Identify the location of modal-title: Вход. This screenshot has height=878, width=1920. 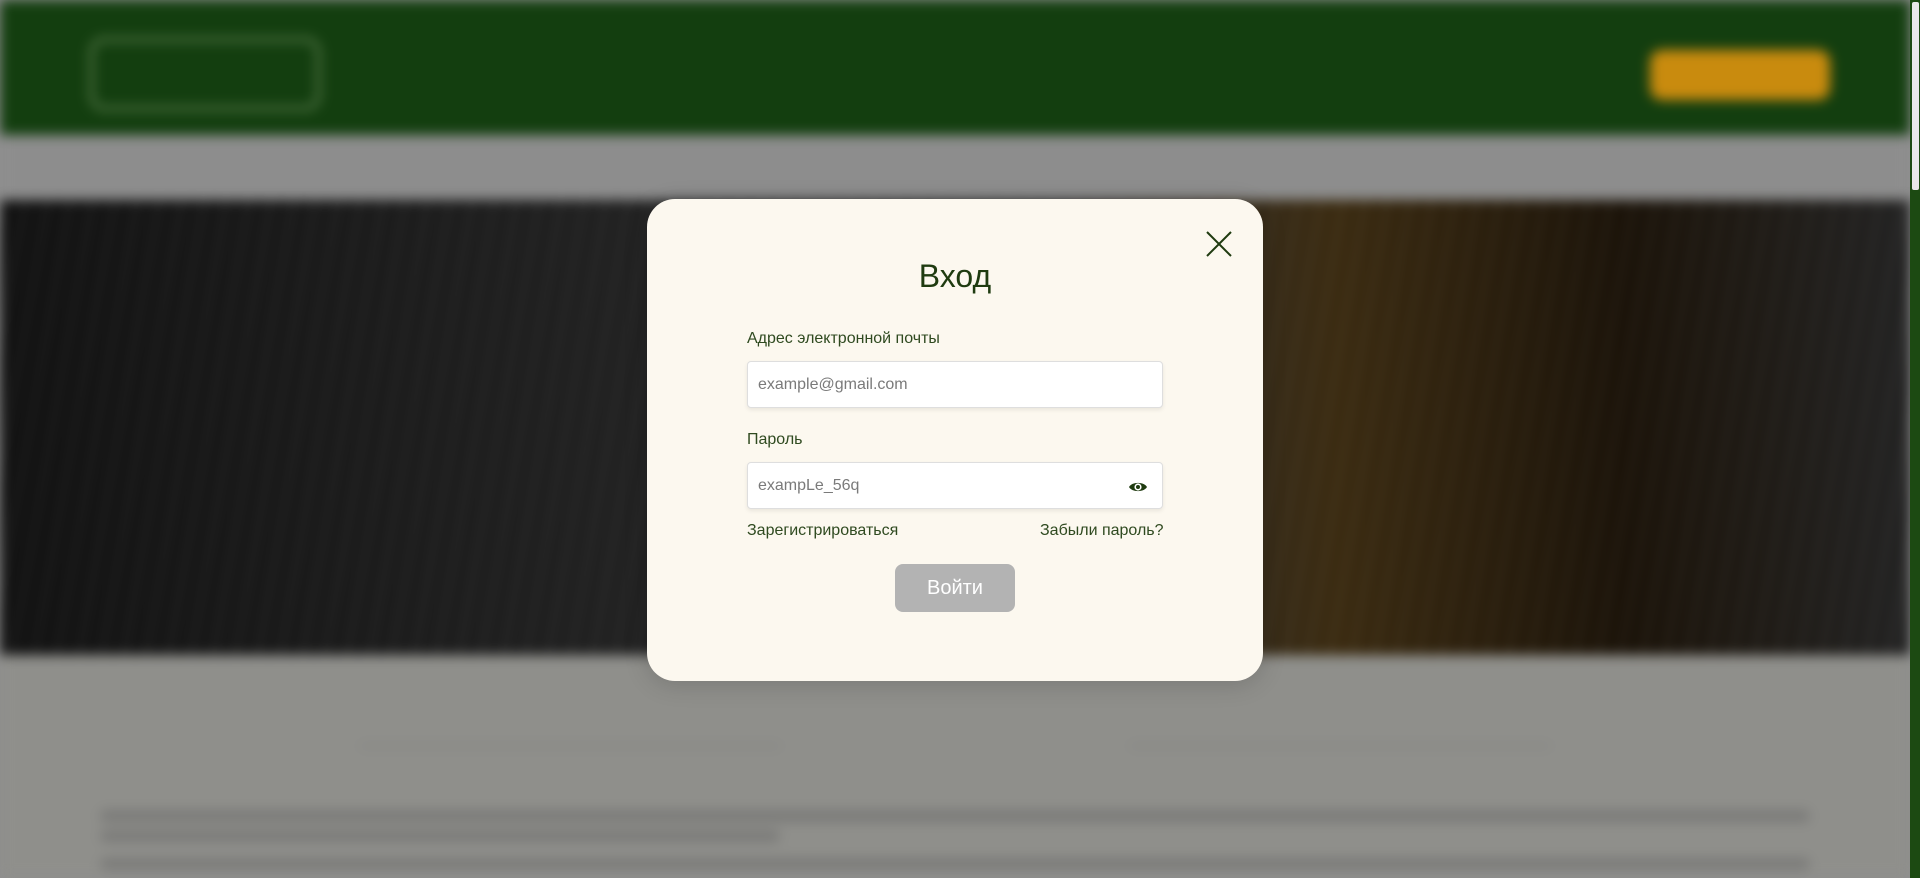
(955, 276).